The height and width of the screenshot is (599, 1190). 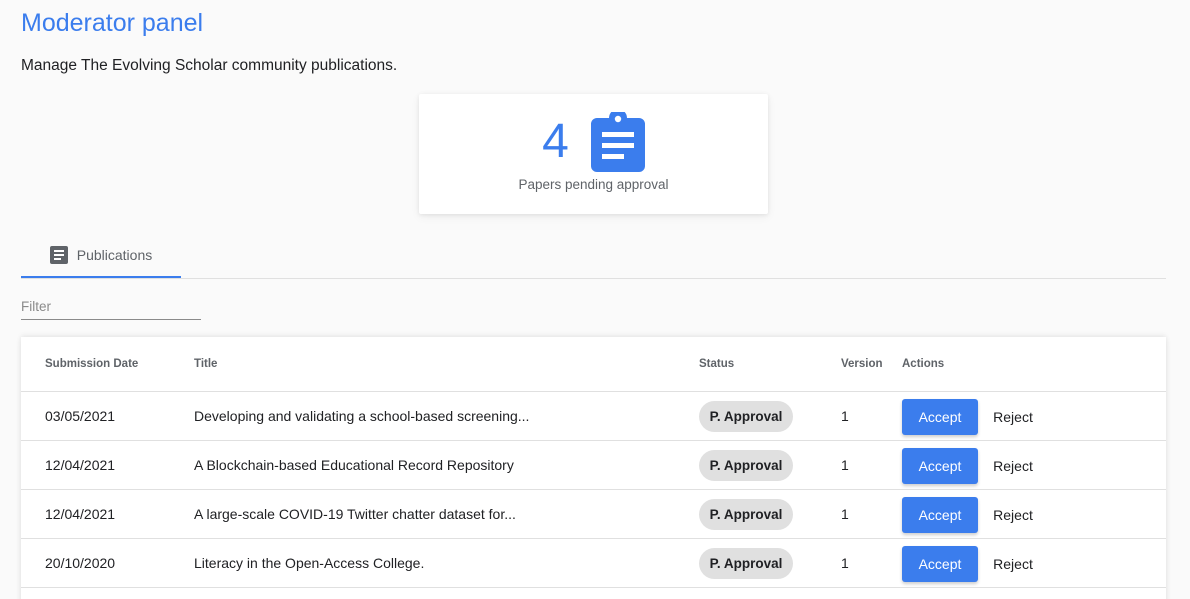 What do you see at coordinates (617, 142) in the screenshot?
I see `clipboard-icon` at bounding box center [617, 142].